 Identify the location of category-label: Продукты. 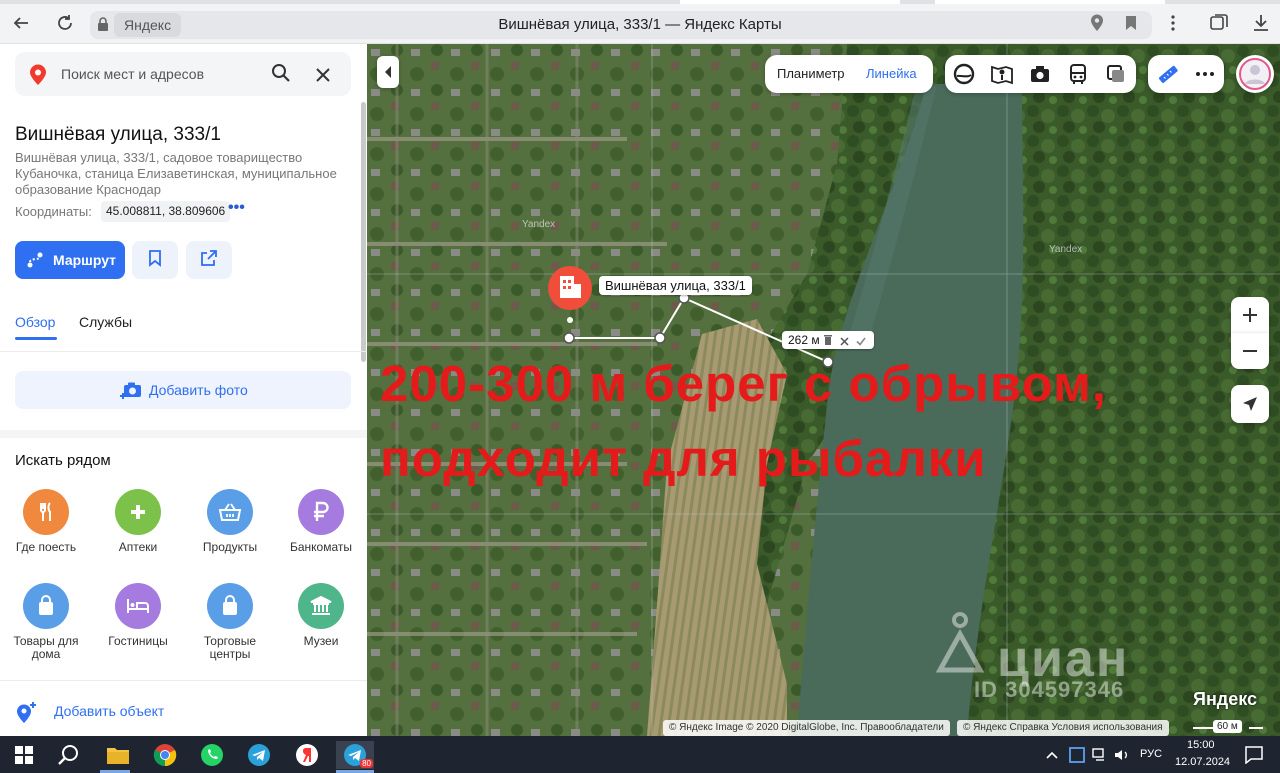
(230, 547).